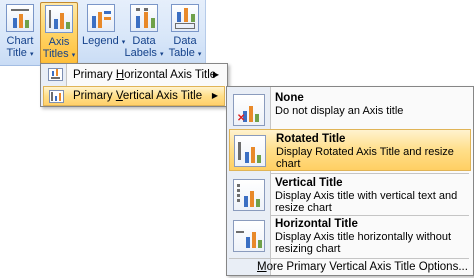 This screenshot has height=278, width=474. What do you see at coordinates (140, 53) in the screenshot?
I see `data-labels-label-2: Labels` at bounding box center [140, 53].